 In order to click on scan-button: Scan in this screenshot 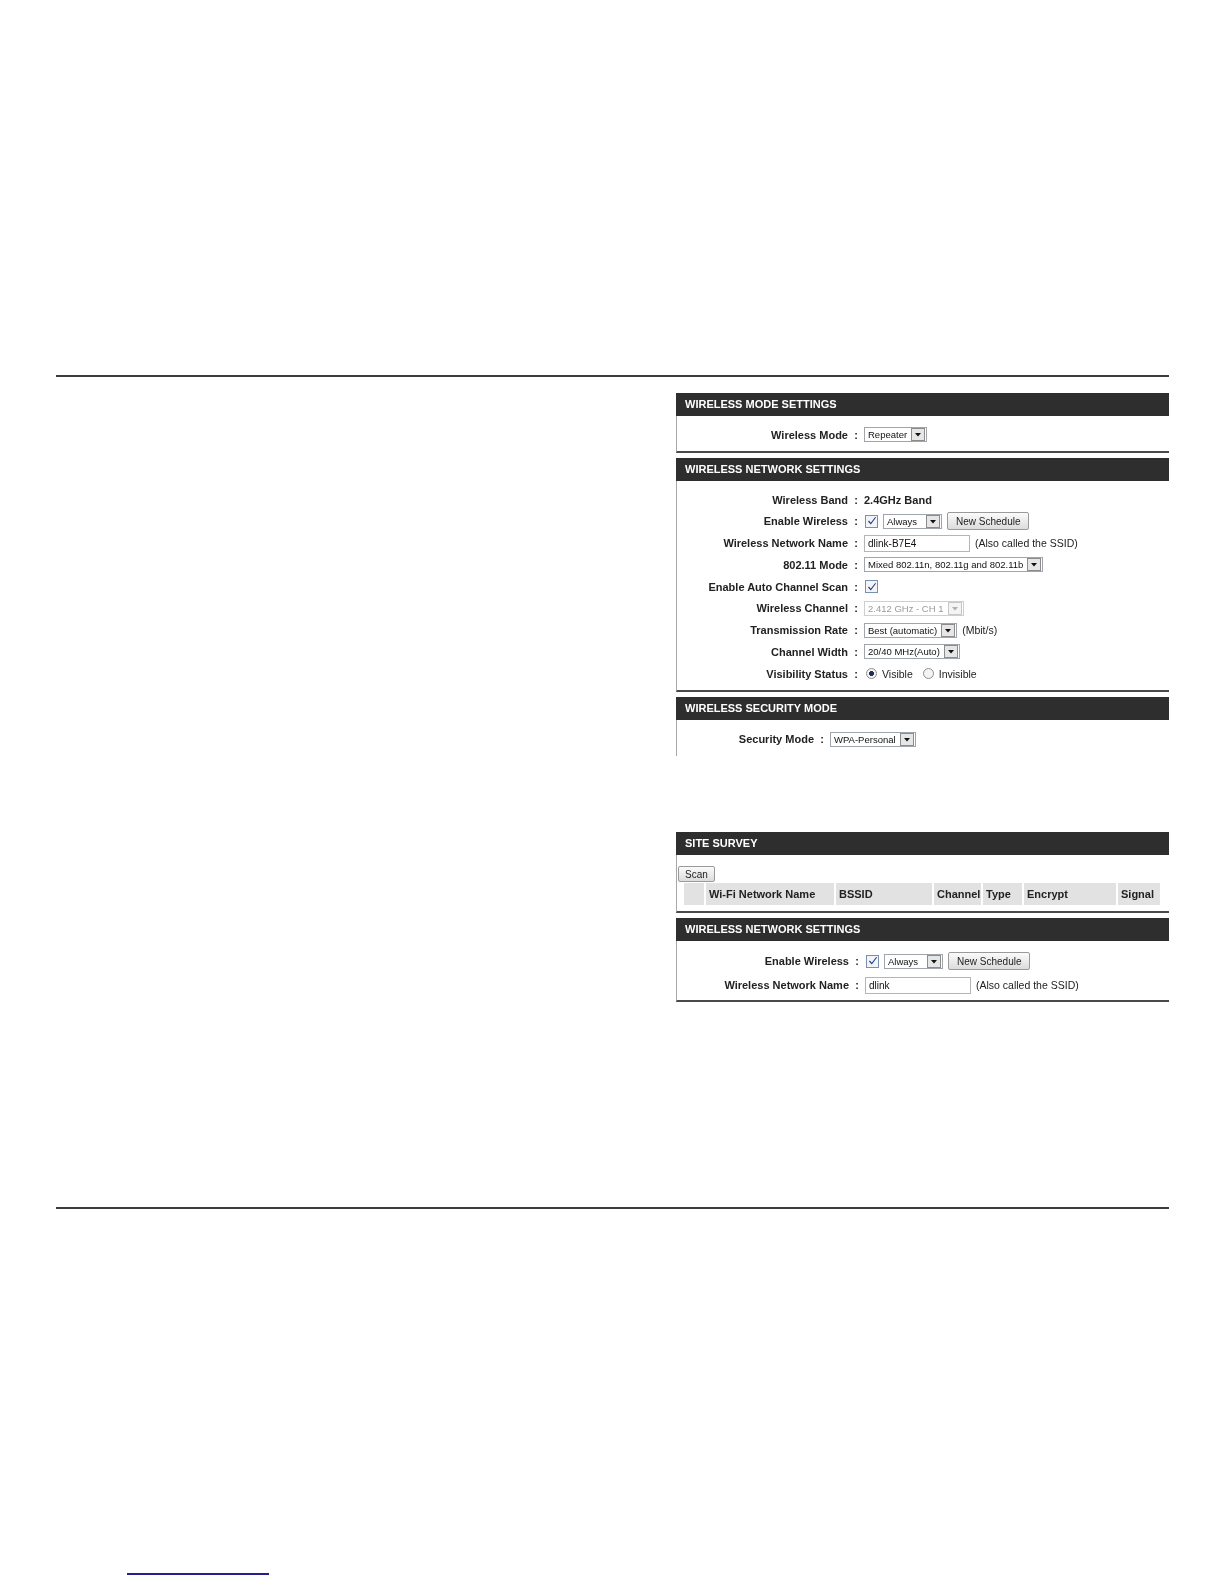, I will do `click(696, 874)`.